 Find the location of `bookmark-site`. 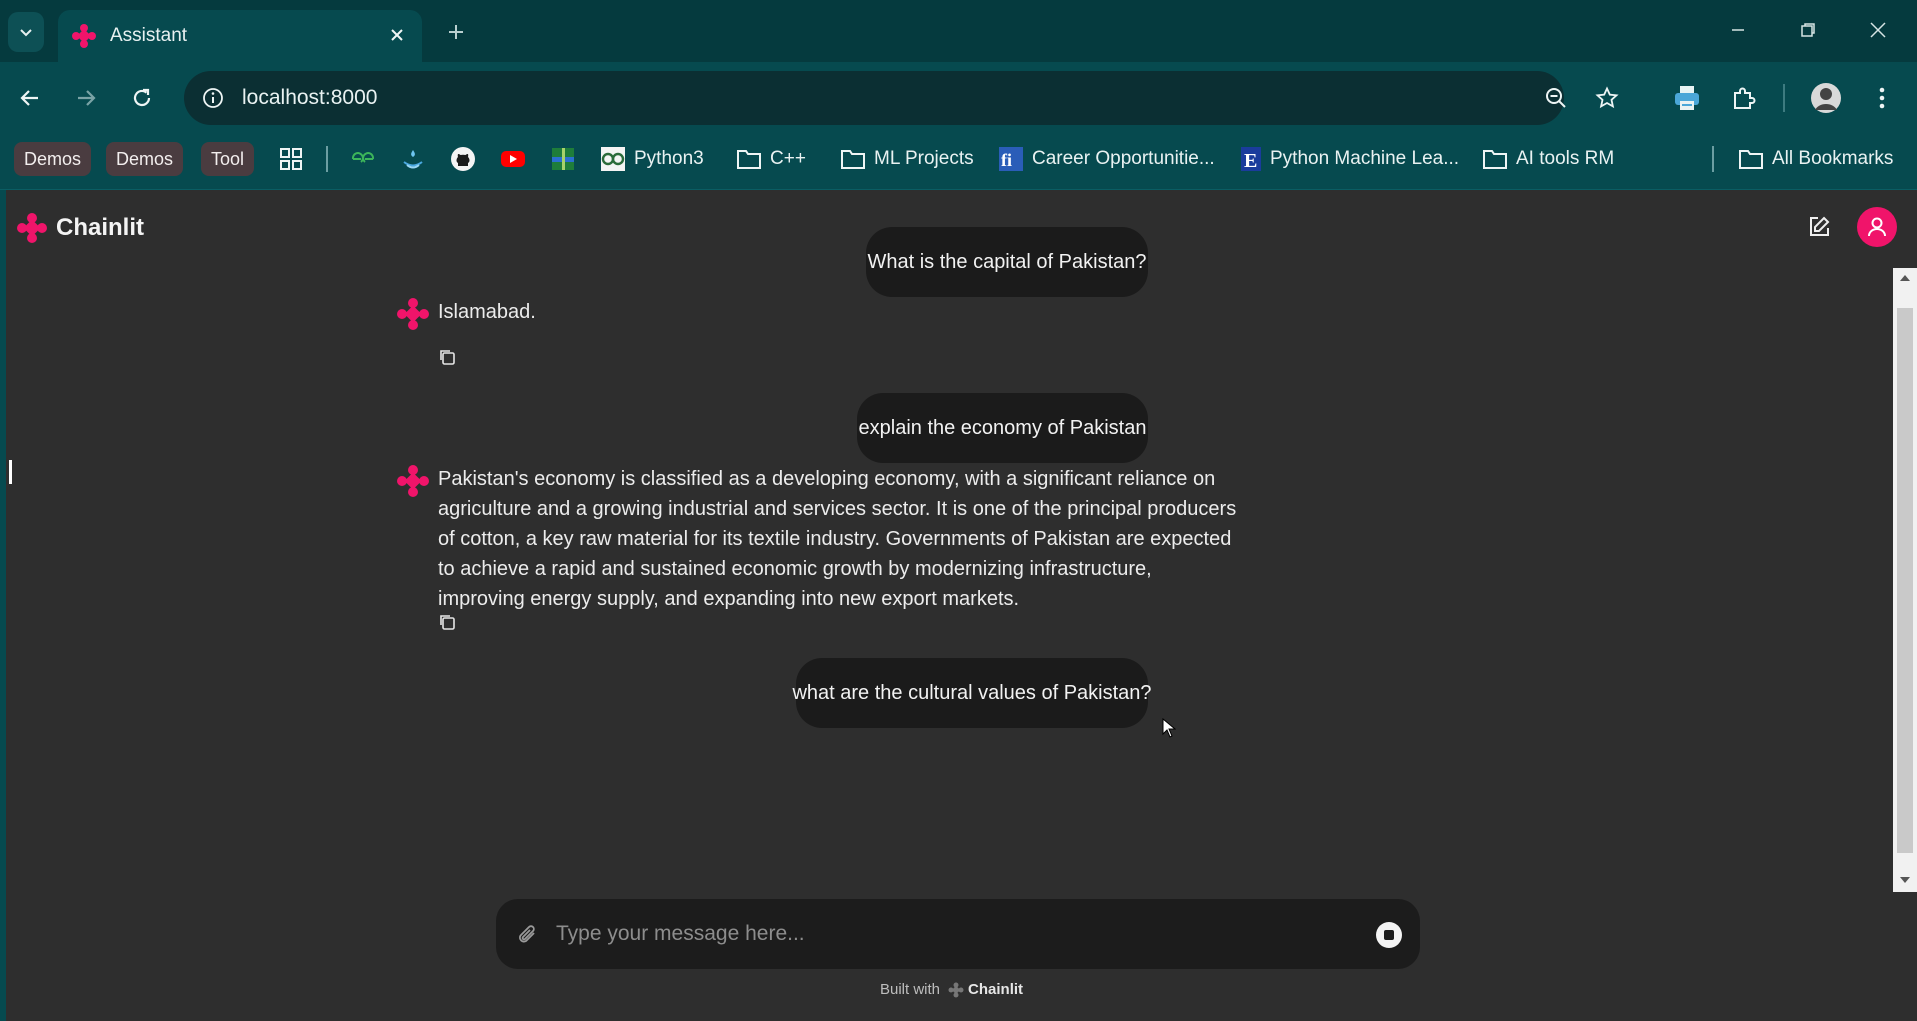

bookmark-site is located at coordinates (563, 159).